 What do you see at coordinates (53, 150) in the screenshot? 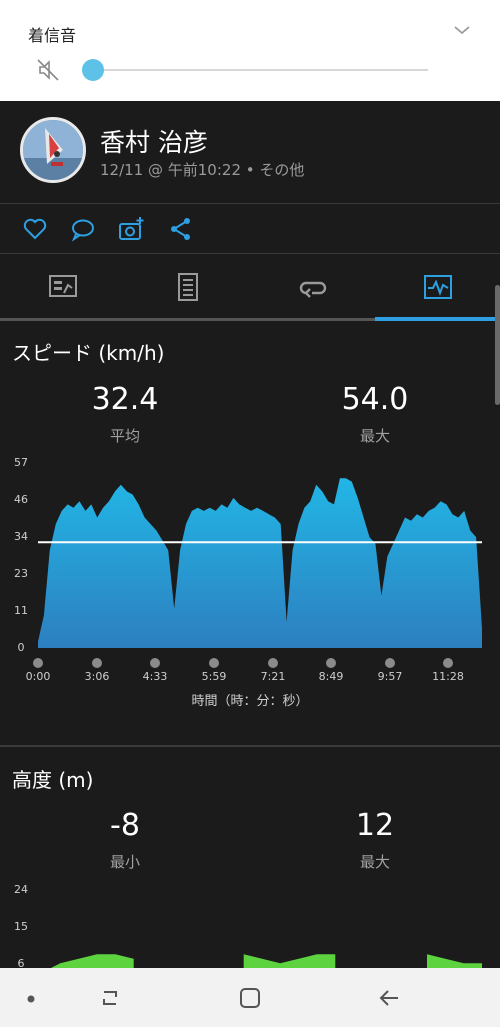
I see `avatar` at bounding box center [53, 150].